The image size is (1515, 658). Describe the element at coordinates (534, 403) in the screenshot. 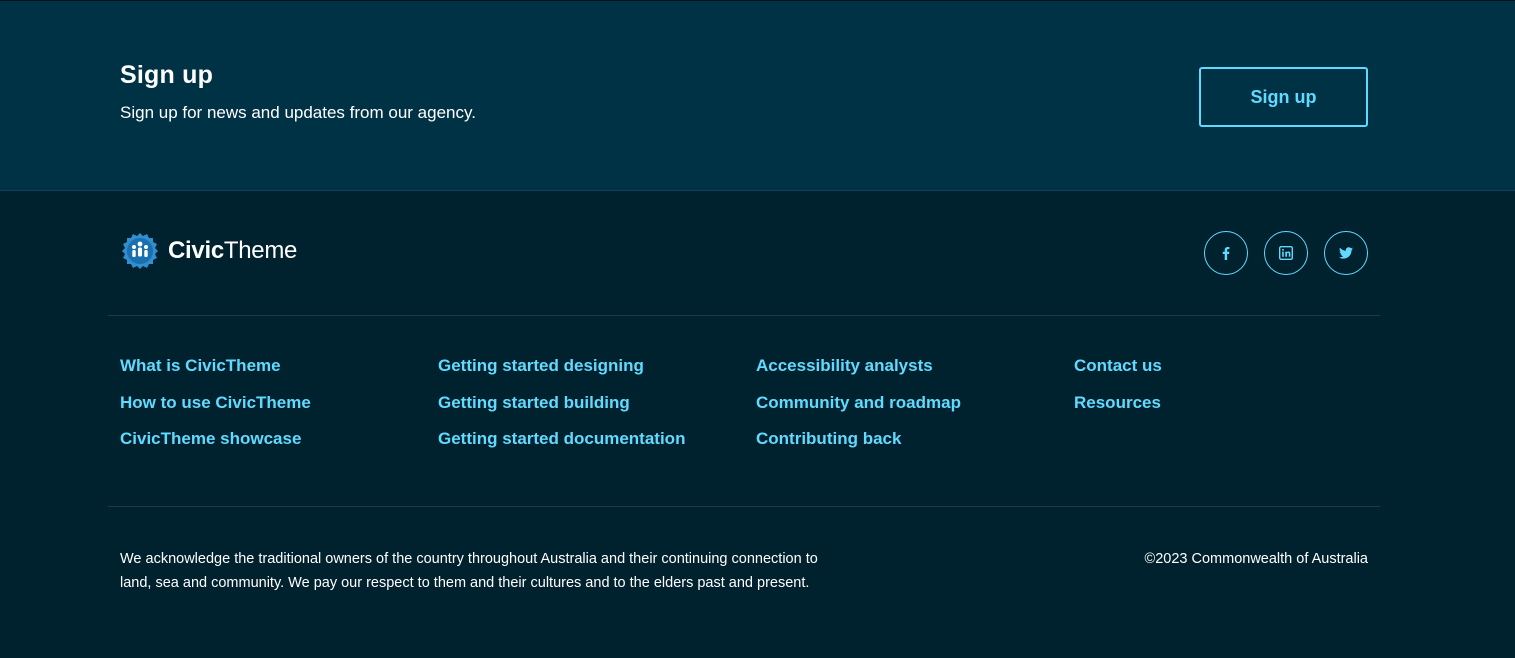

I see `footer-link-getting-started-building: Getting started building` at that location.